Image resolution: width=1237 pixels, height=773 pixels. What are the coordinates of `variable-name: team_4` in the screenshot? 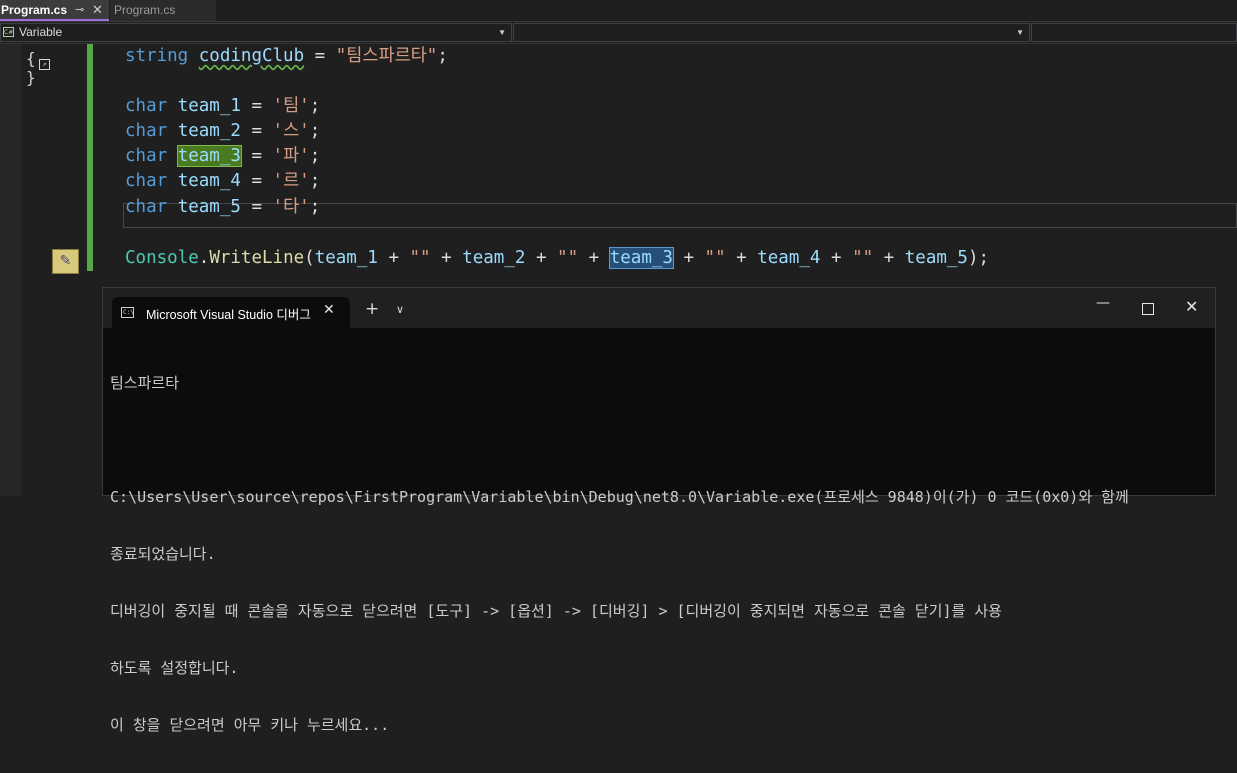 It's located at (209, 181).